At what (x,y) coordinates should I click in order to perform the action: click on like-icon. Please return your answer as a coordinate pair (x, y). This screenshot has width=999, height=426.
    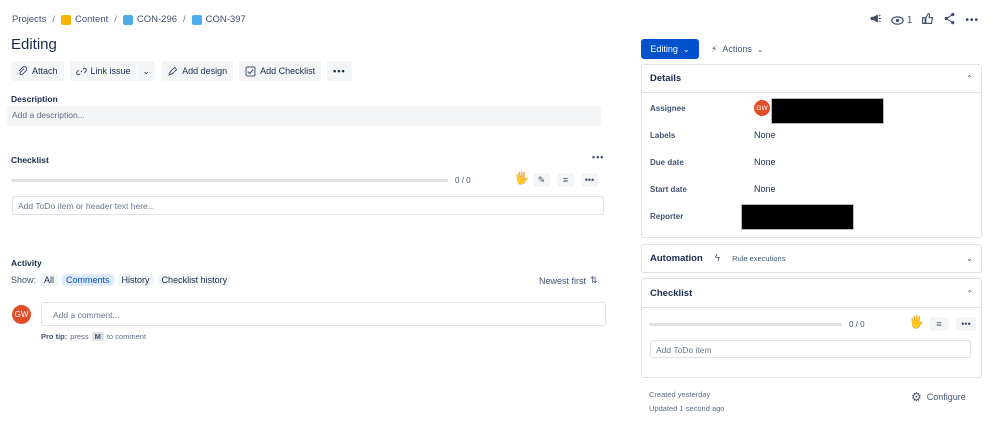
    Looking at the image, I should click on (927, 20).